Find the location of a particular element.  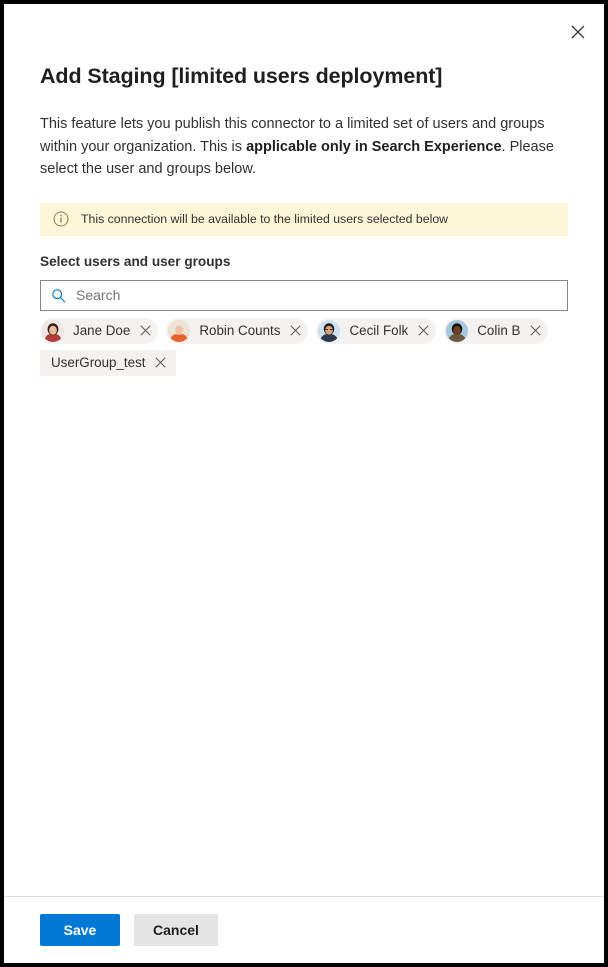

list-item: Jane Doe is located at coordinates (99, 330).